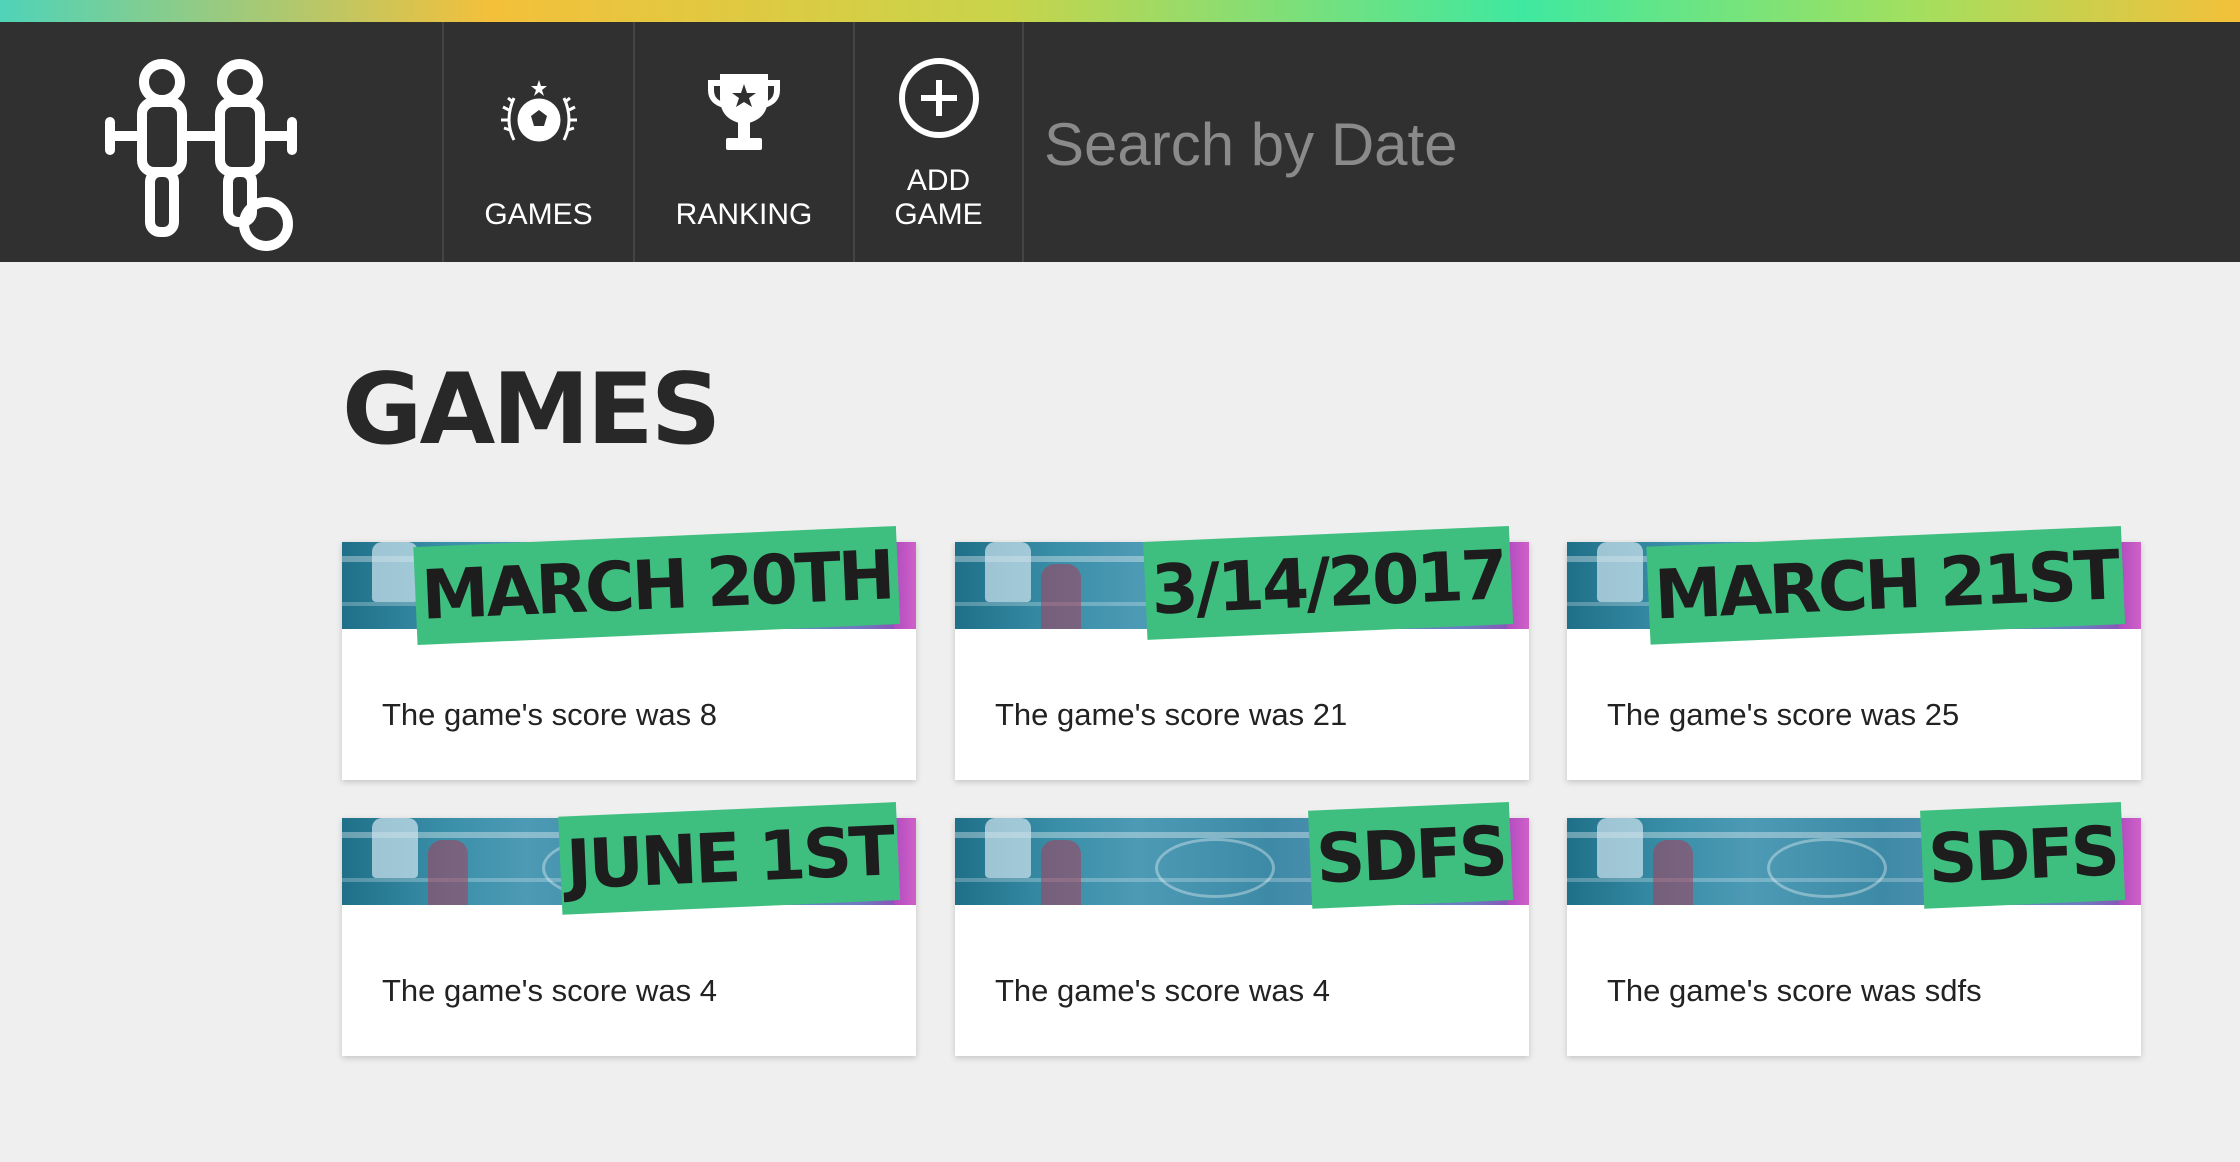  What do you see at coordinates (629, 653) in the screenshot?
I see `game-card: MARCH 20TH The game's score was 8` at bounding box center [629, 653].